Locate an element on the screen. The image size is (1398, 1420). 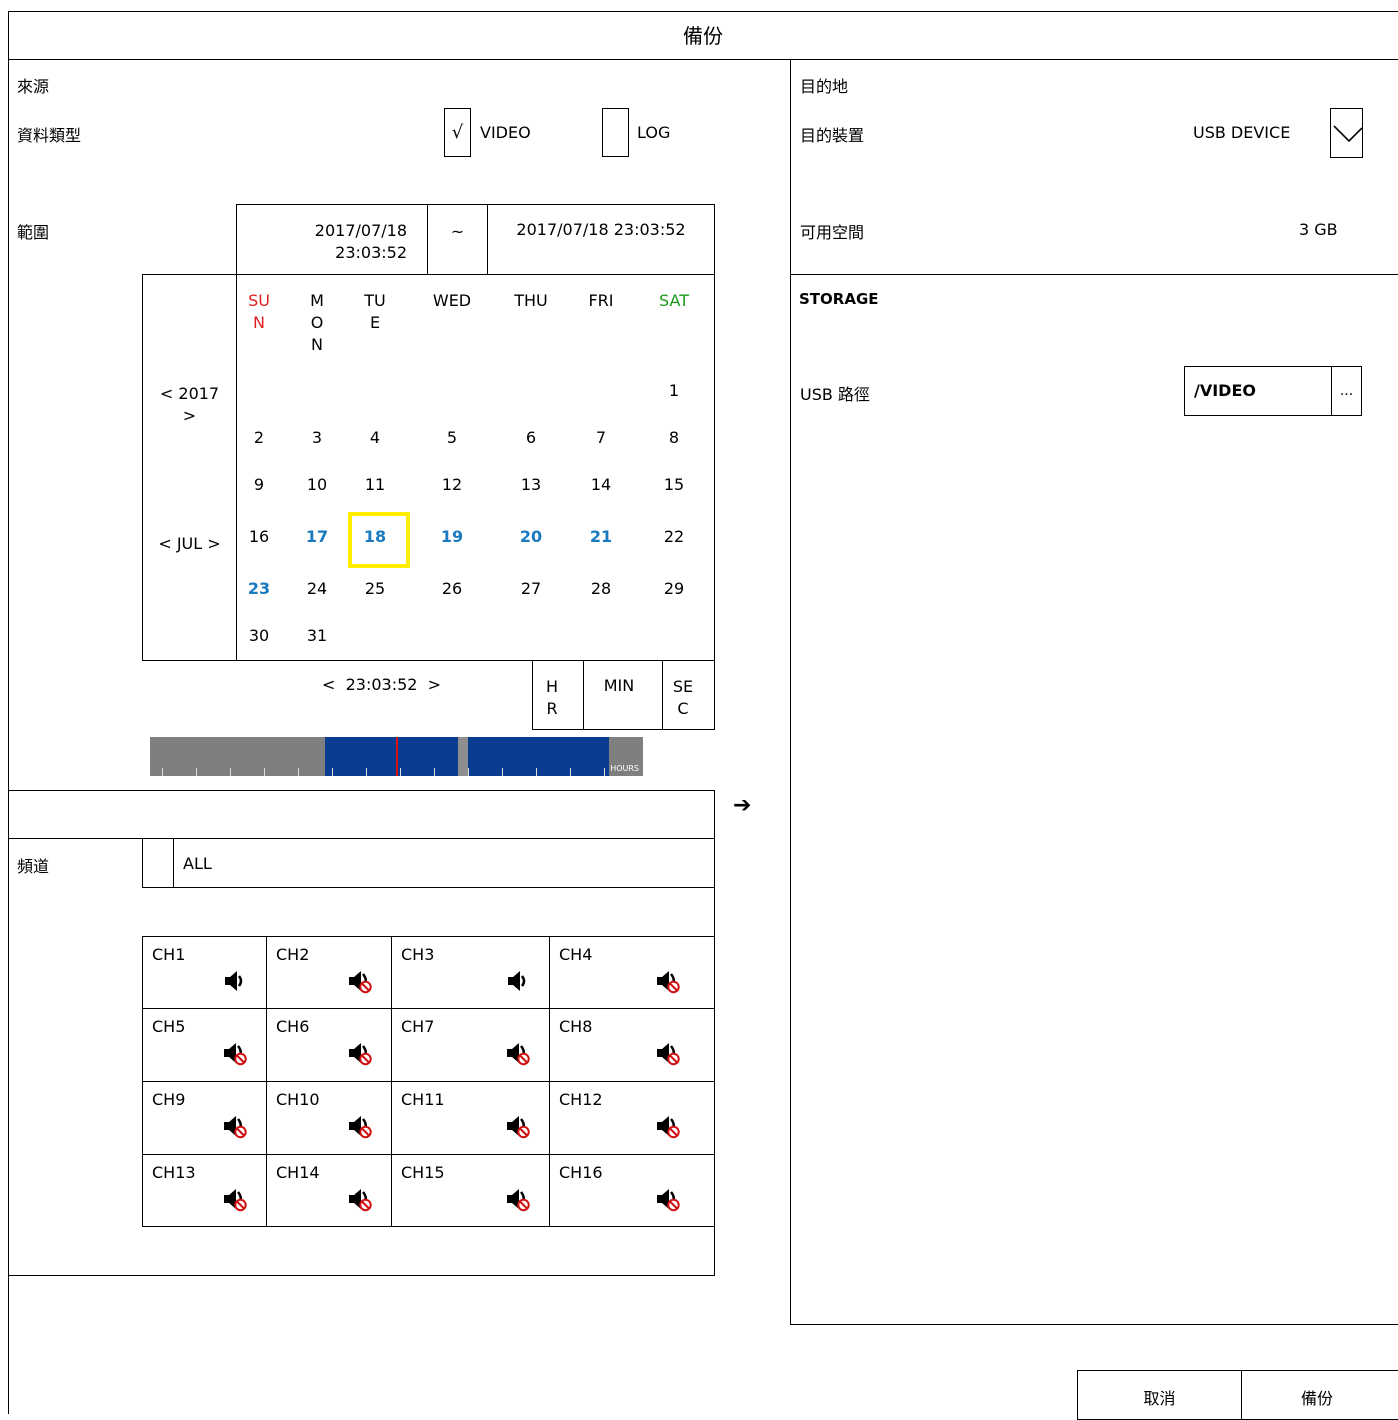
range-end-field: 2017/07/18 23:03:52 is located at coordinates (601, 239).